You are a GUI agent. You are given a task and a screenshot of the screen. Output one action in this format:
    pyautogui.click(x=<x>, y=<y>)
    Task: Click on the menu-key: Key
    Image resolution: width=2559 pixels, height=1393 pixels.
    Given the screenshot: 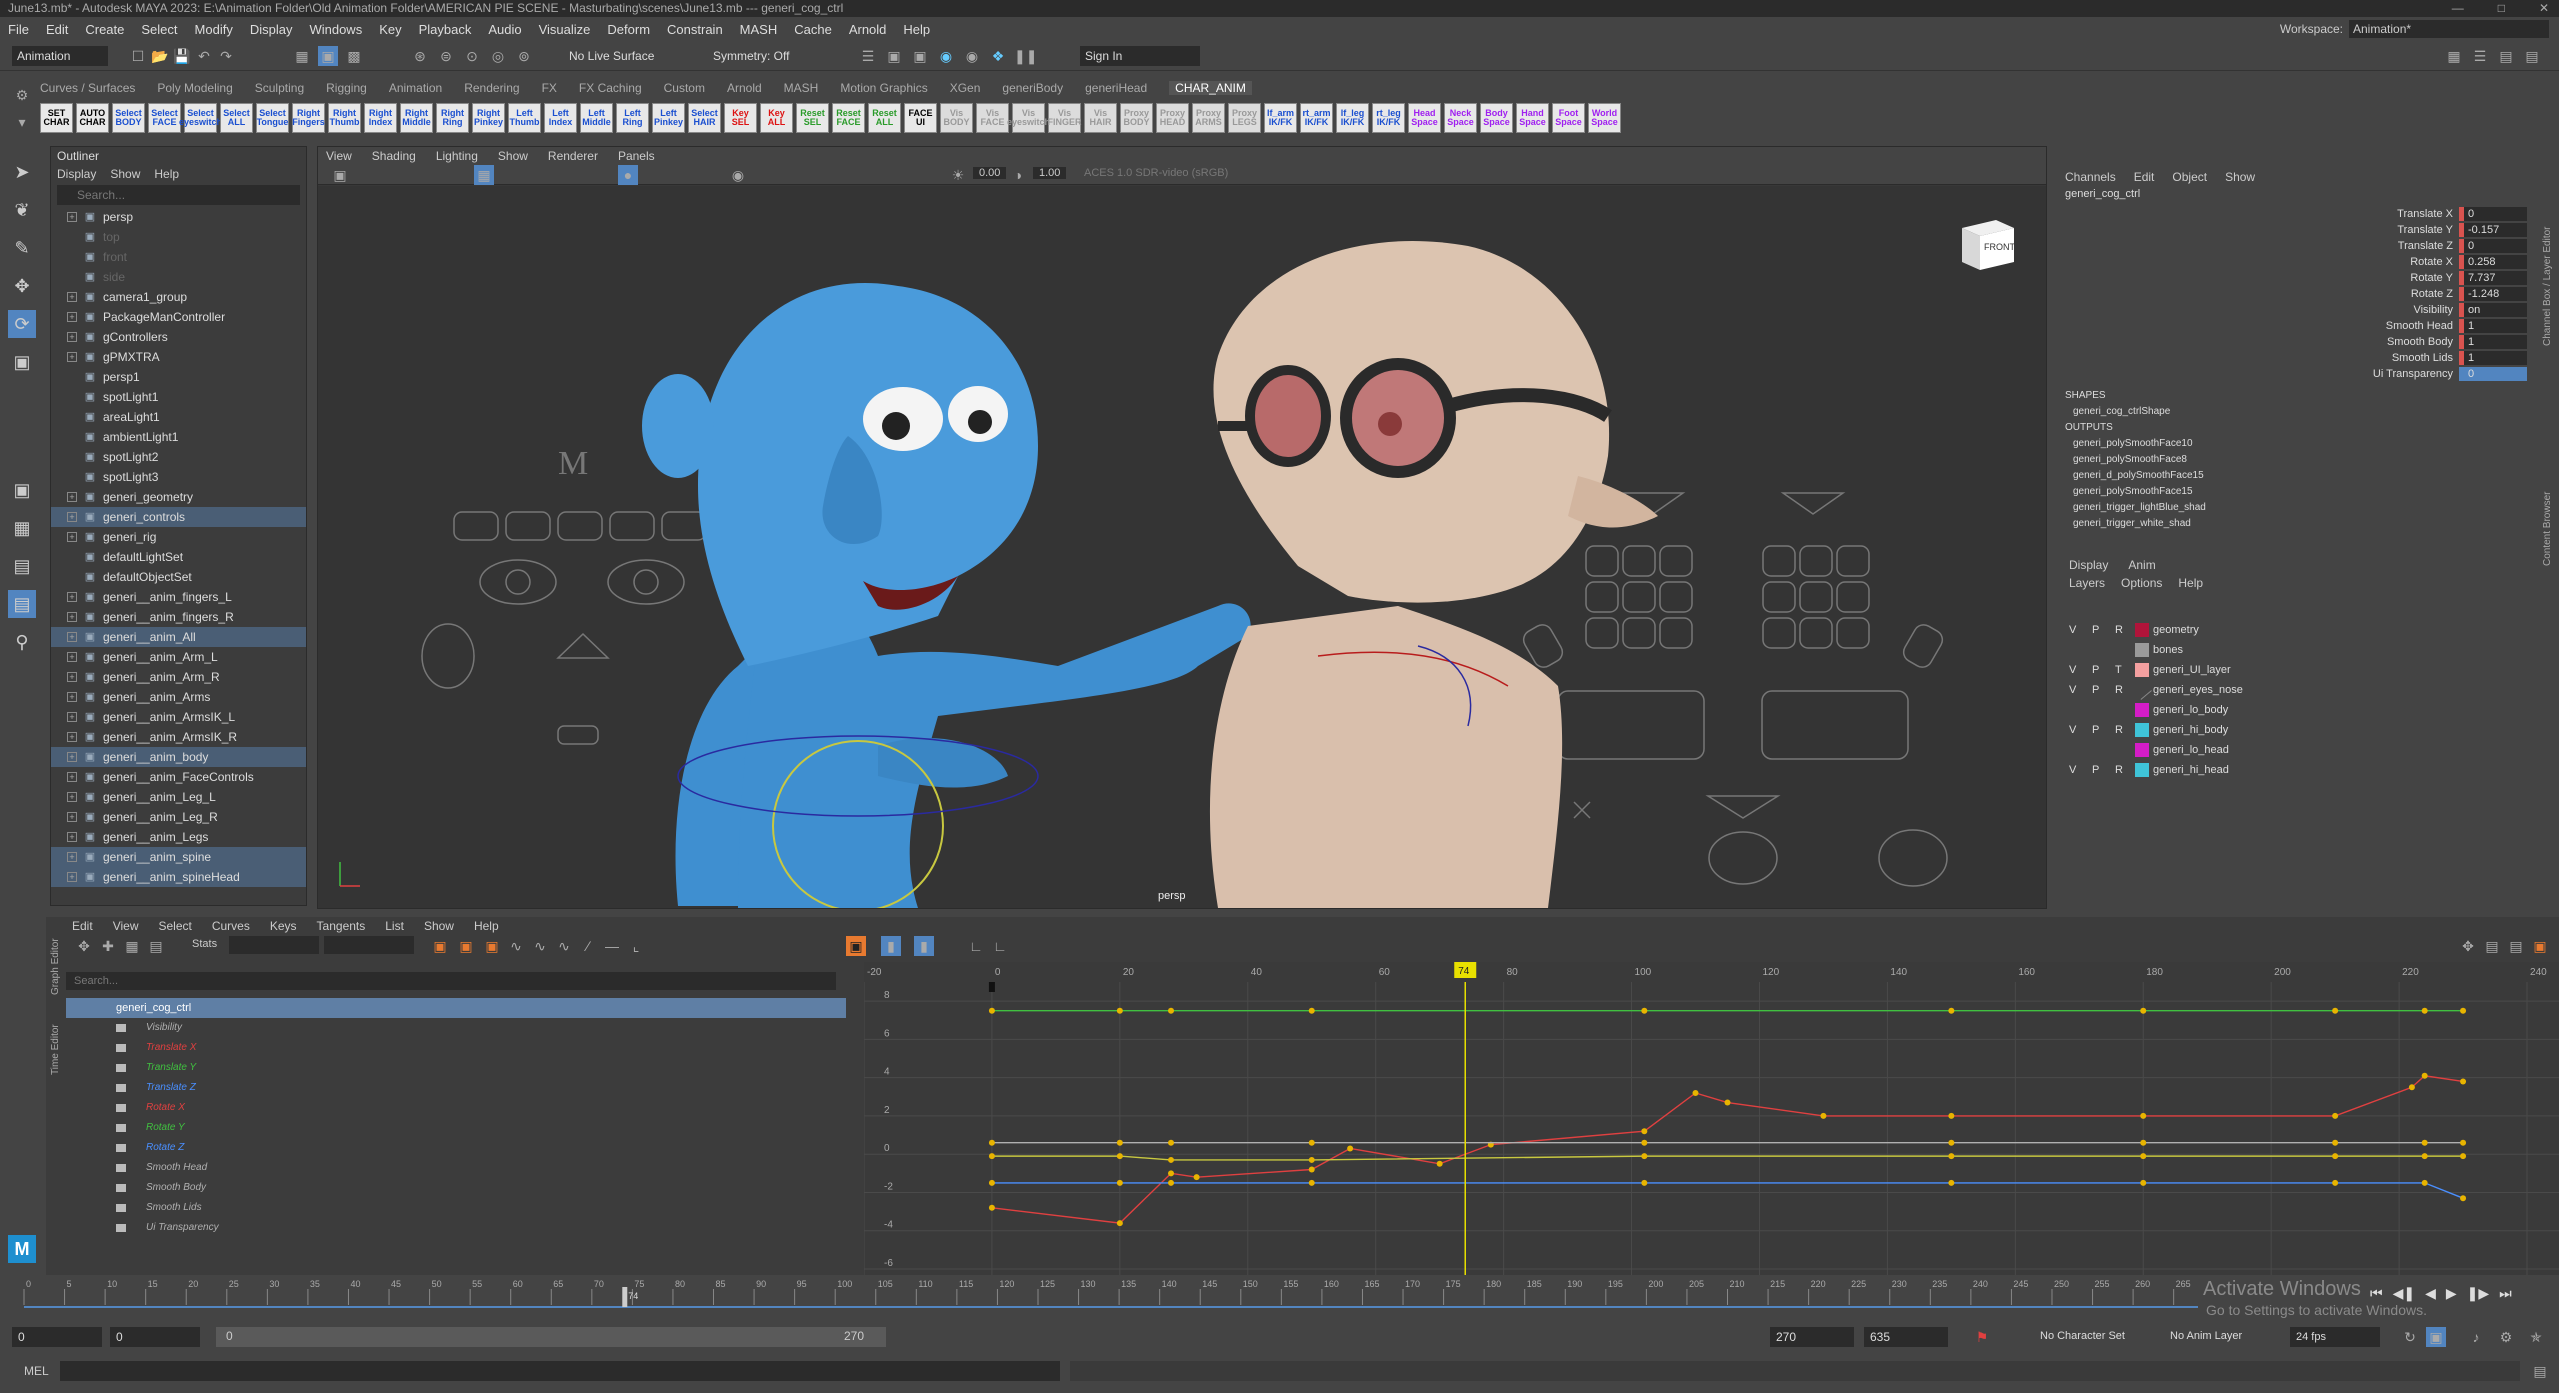 What is the action you would take?
    pyautogui.click(x=390, y=29)
    